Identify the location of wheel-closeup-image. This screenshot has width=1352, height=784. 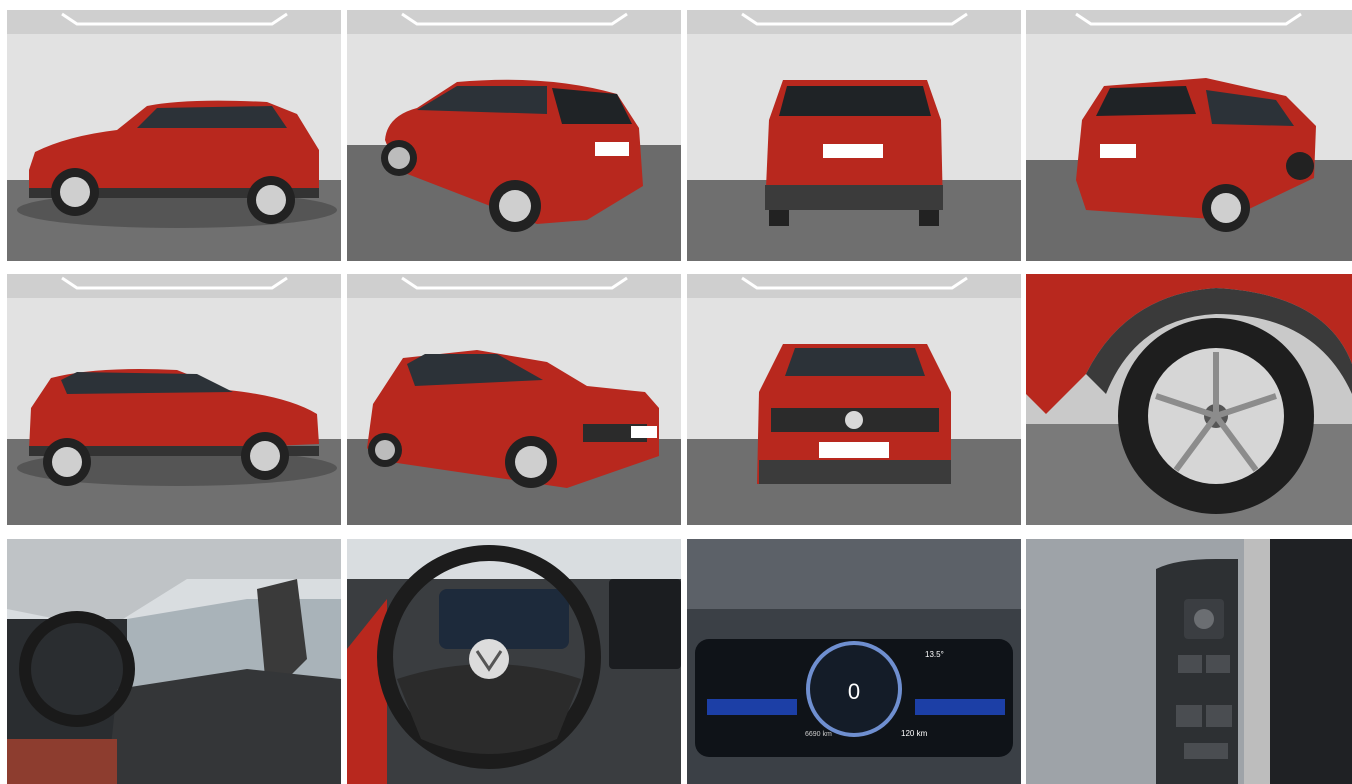
(1189, 399).